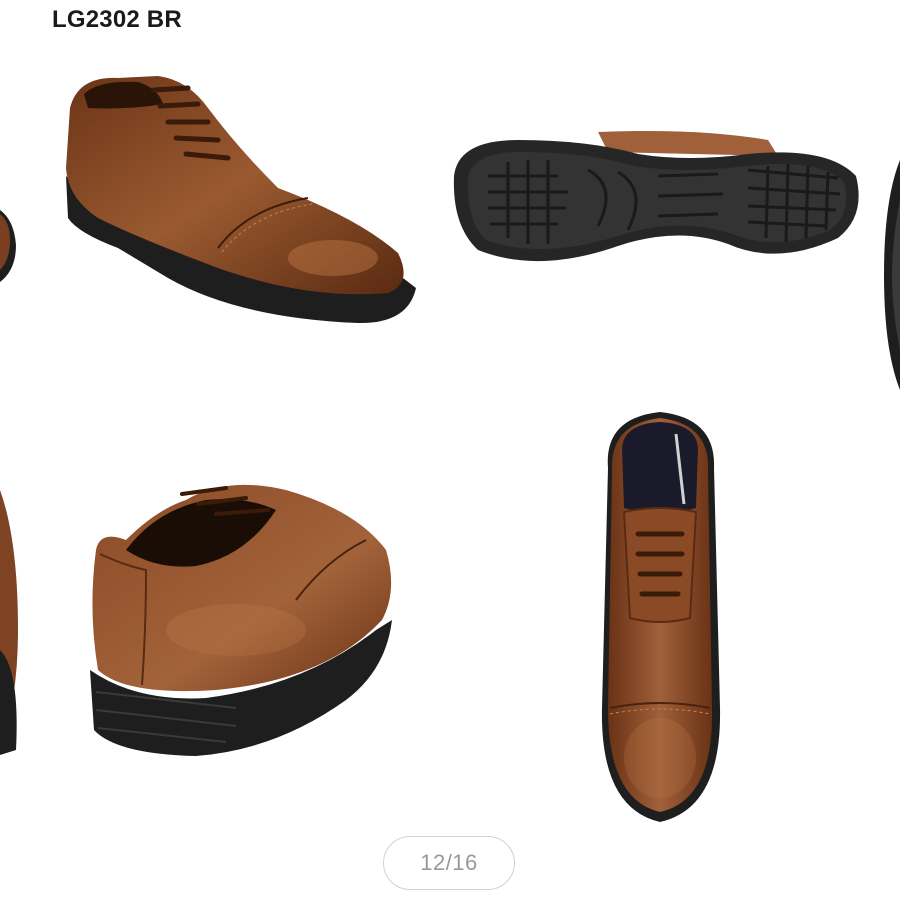 The height and width of the screenshot is (900, 900). What do you see at coordinates (656, 196) in the screenshot?
I see `shoe-sole-view-icon` at bounding box center [656, 196].